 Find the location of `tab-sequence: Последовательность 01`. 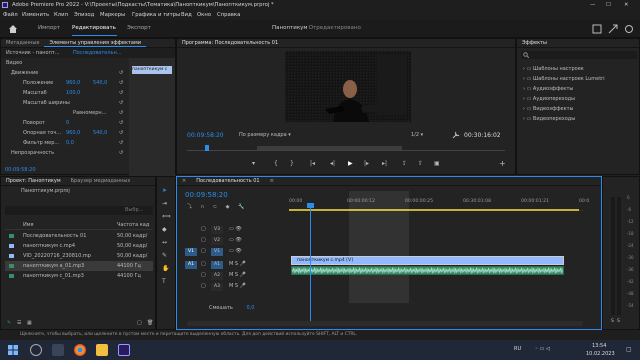

tab-sequence: Последовательность 01 is located at coordinates (227, 181).